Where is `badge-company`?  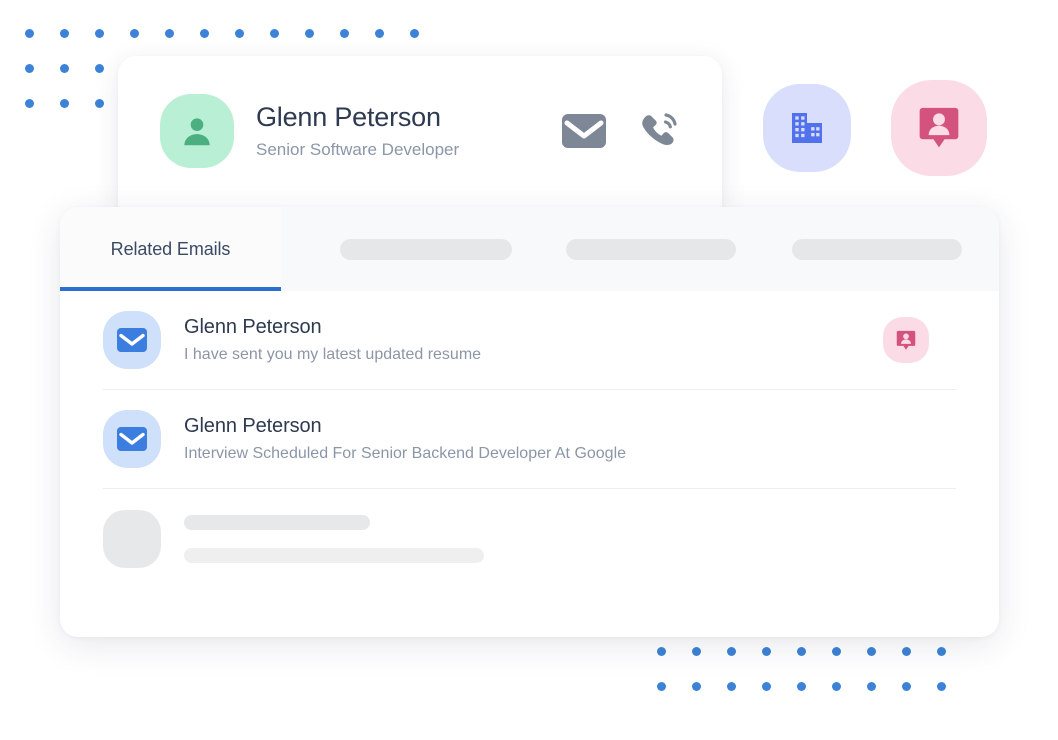 badge-company is located at coordinates (807, 128).